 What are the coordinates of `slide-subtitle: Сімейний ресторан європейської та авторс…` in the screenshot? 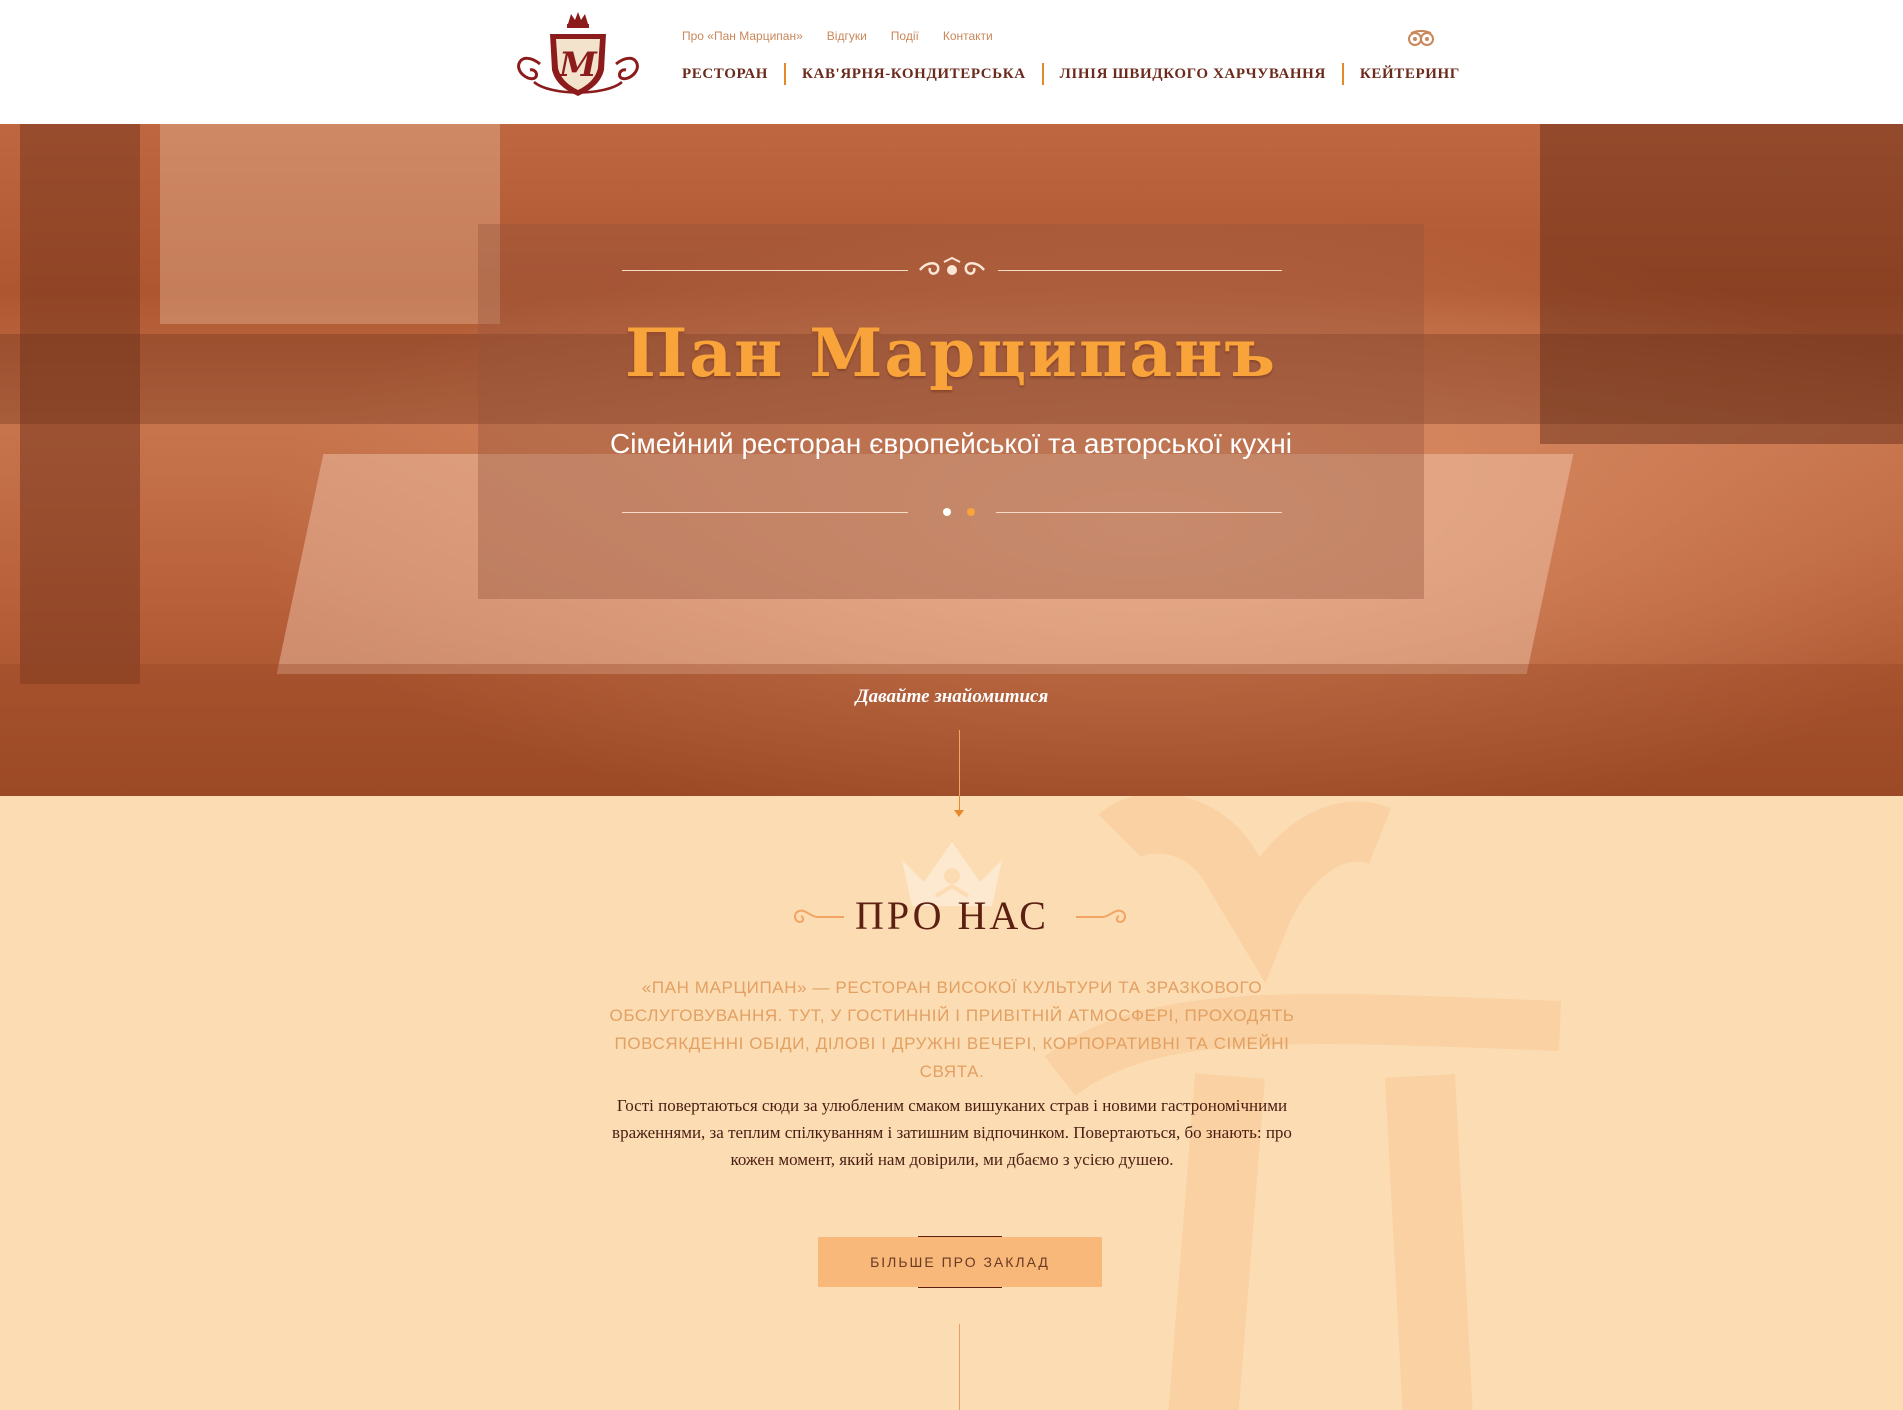 It's located at (951, 443).